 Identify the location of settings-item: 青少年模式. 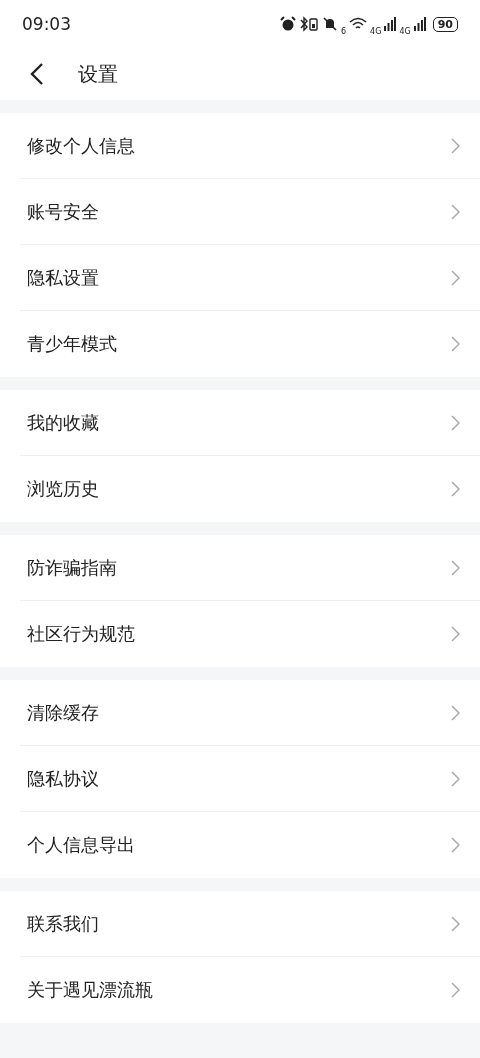
(250, 344).